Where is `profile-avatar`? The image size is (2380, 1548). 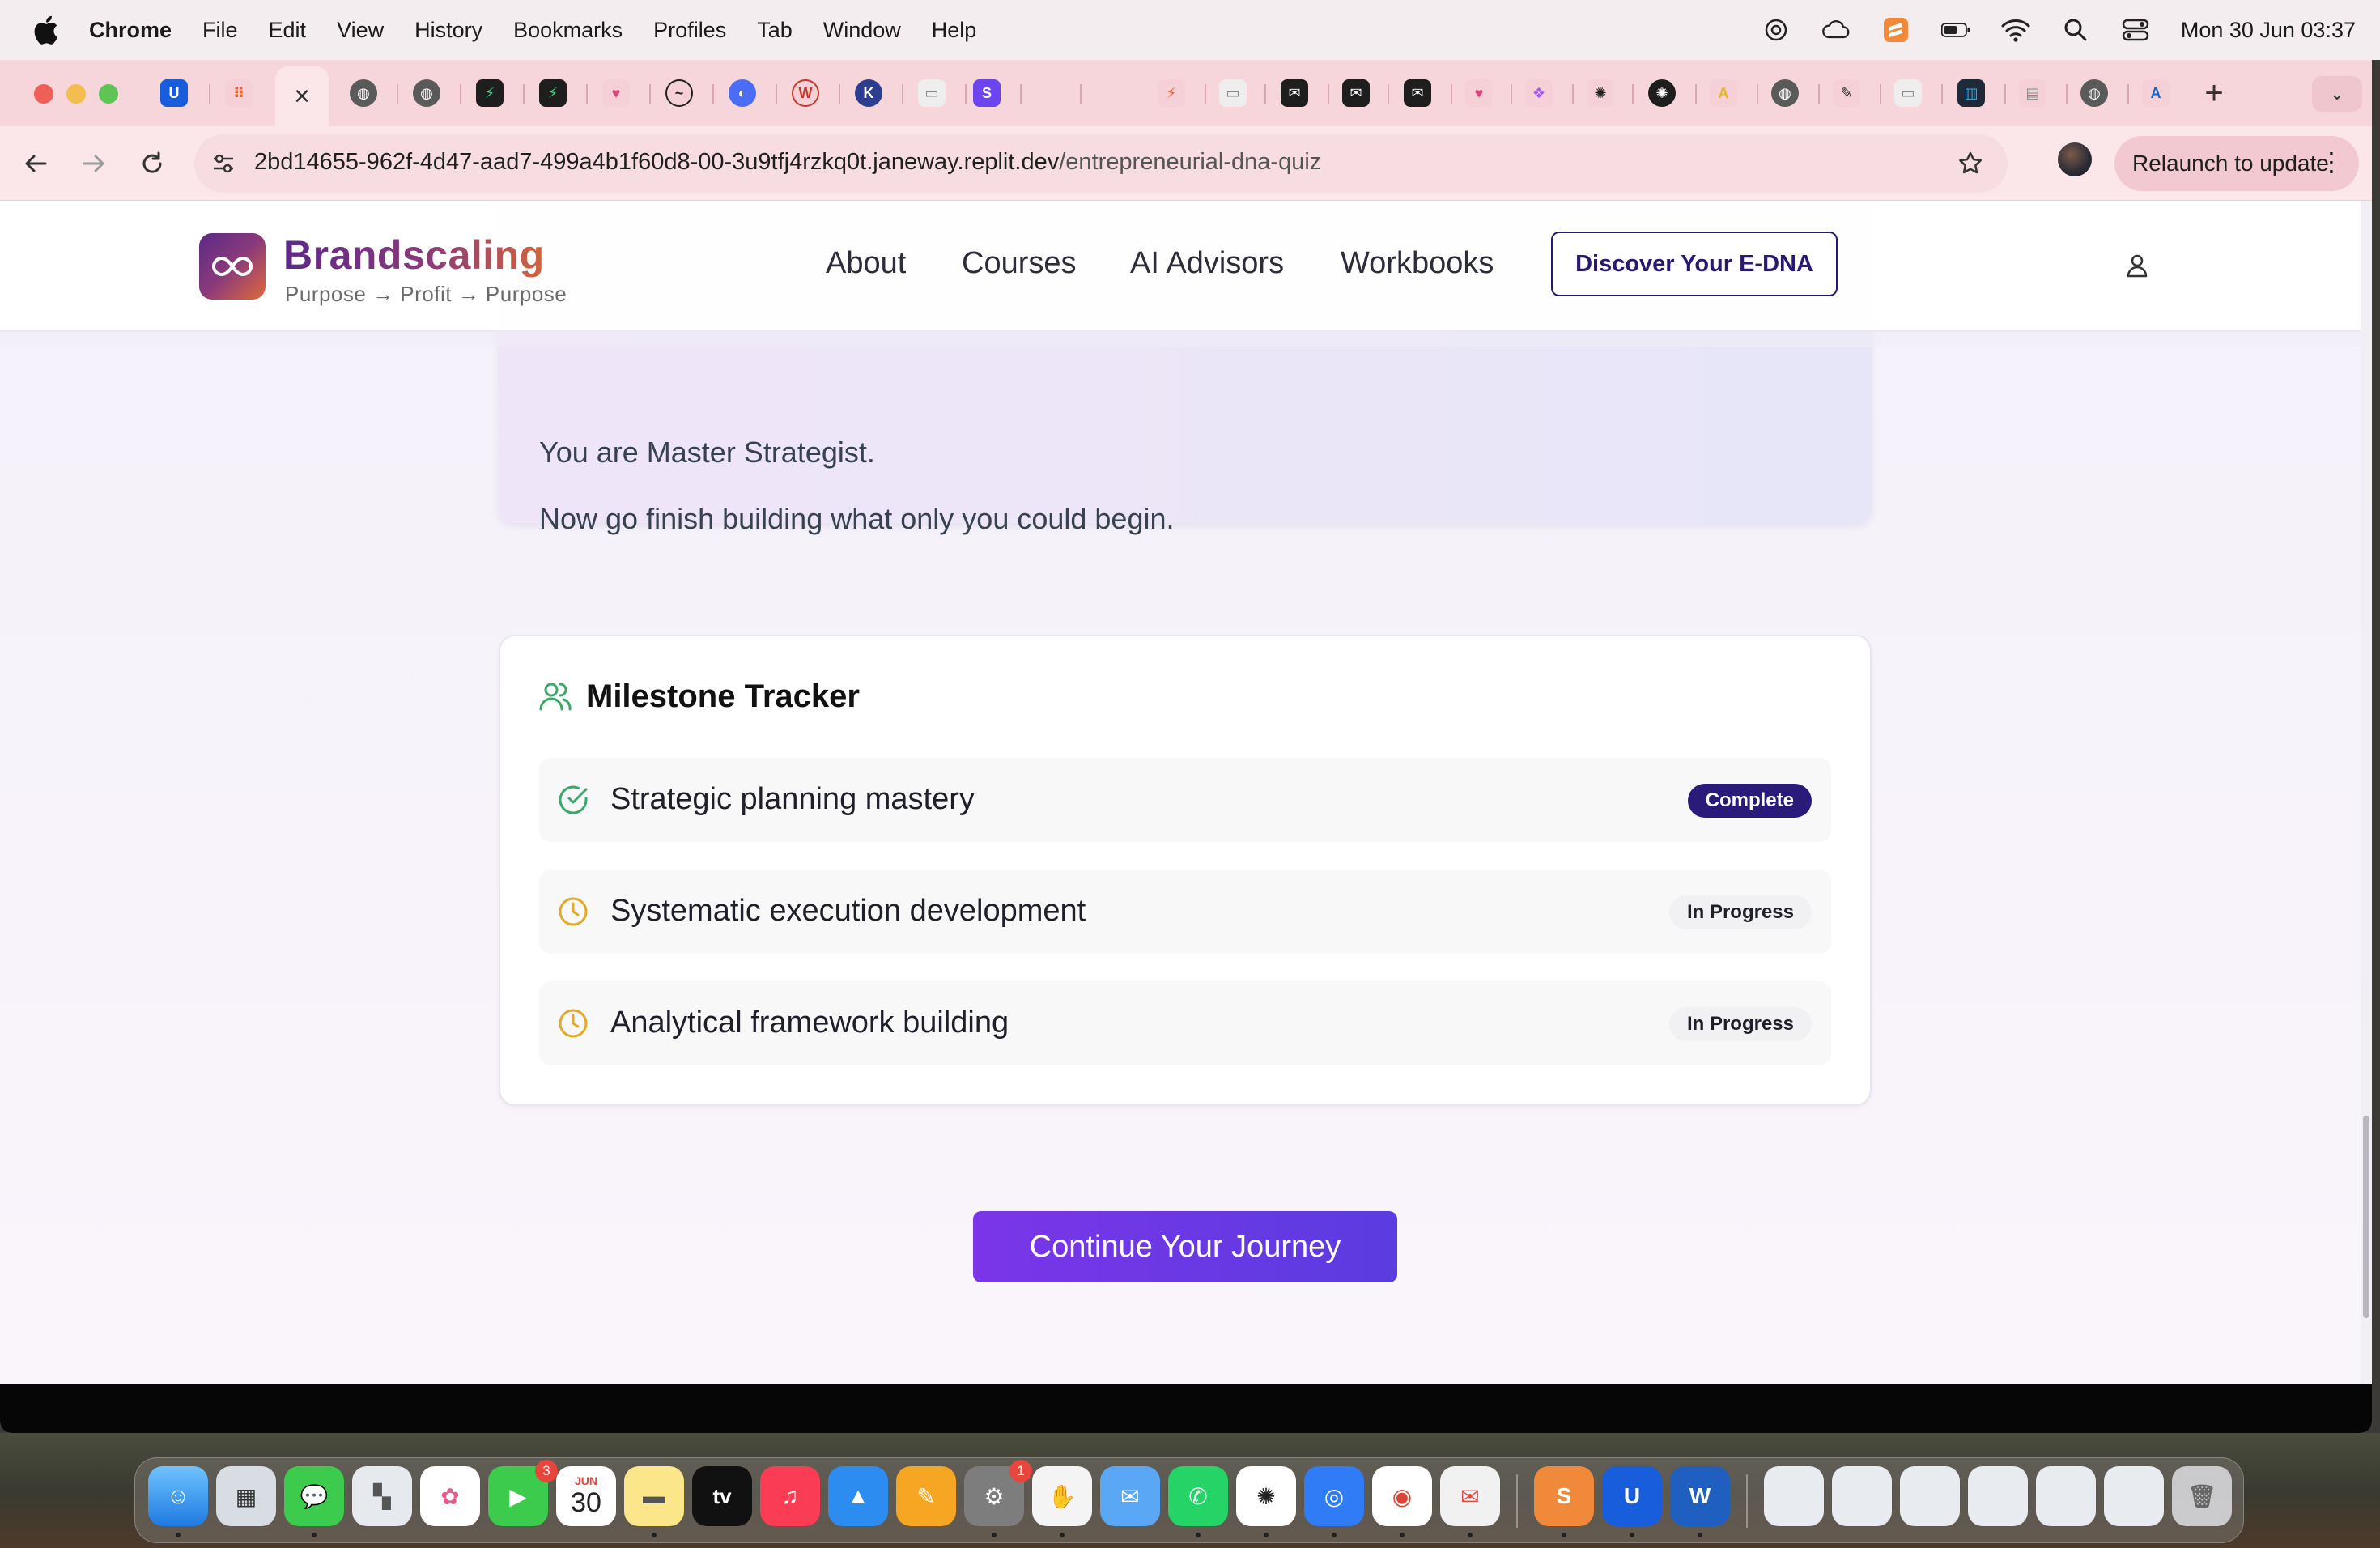
profile-avatar is located at coordinates (2075, 159).